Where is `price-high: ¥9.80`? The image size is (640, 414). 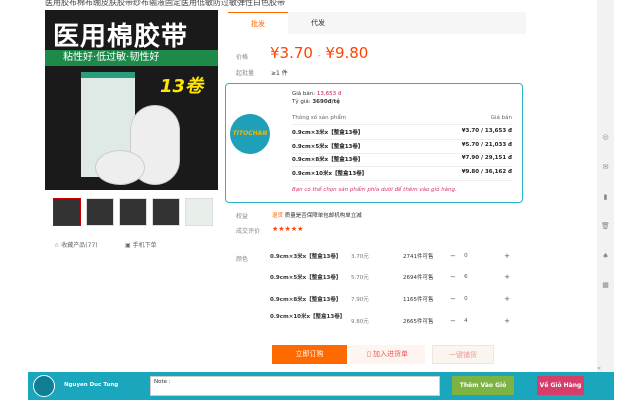 price-high: ¥9.80 is located at coordinates (347, 53).